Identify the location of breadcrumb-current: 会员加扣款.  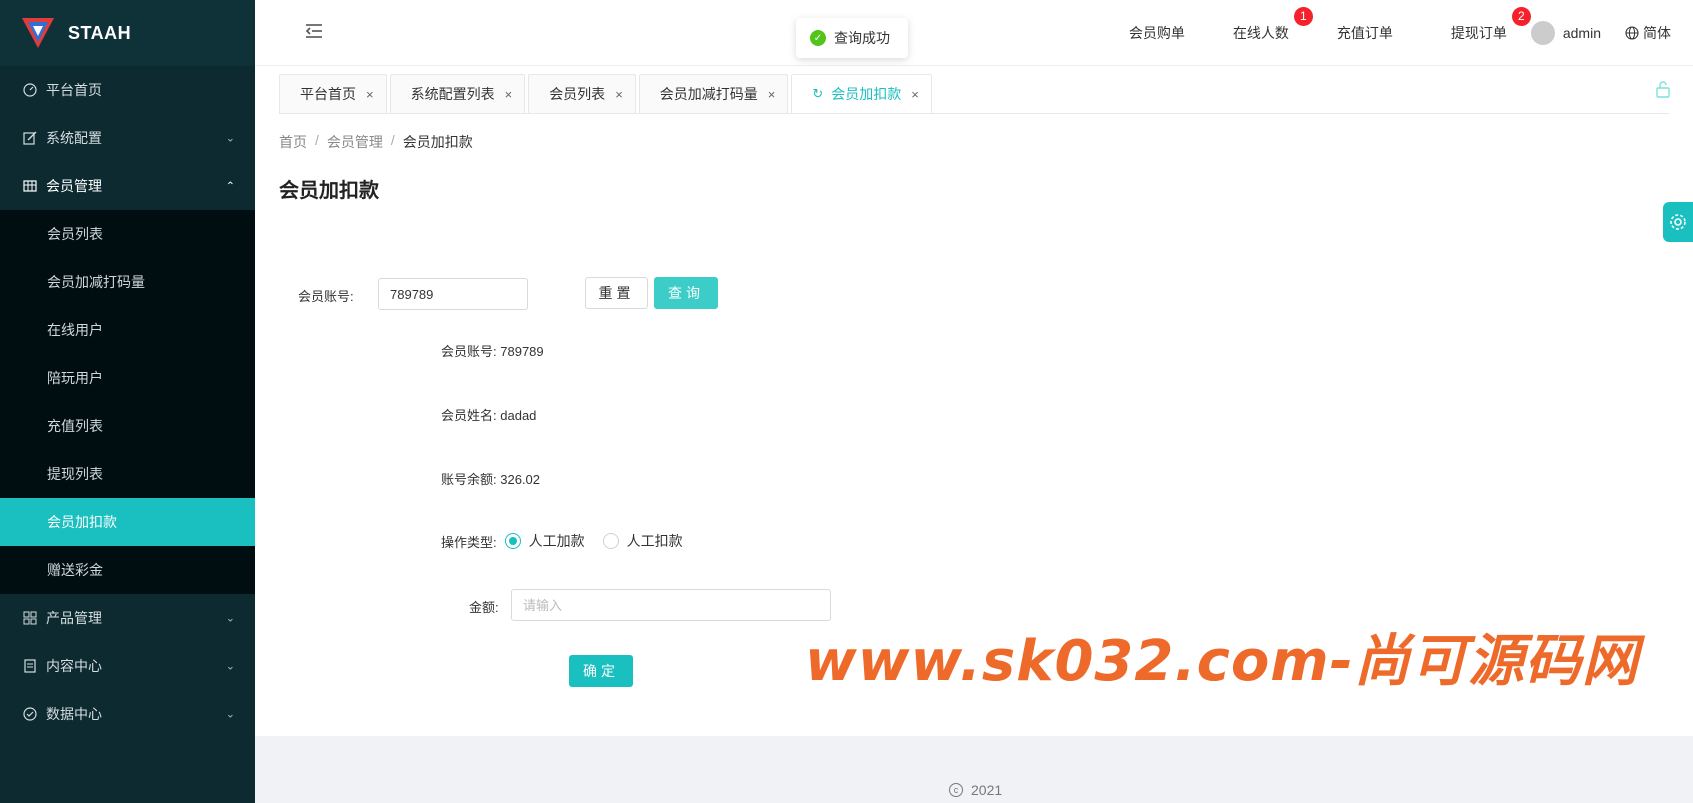
(437, 142).